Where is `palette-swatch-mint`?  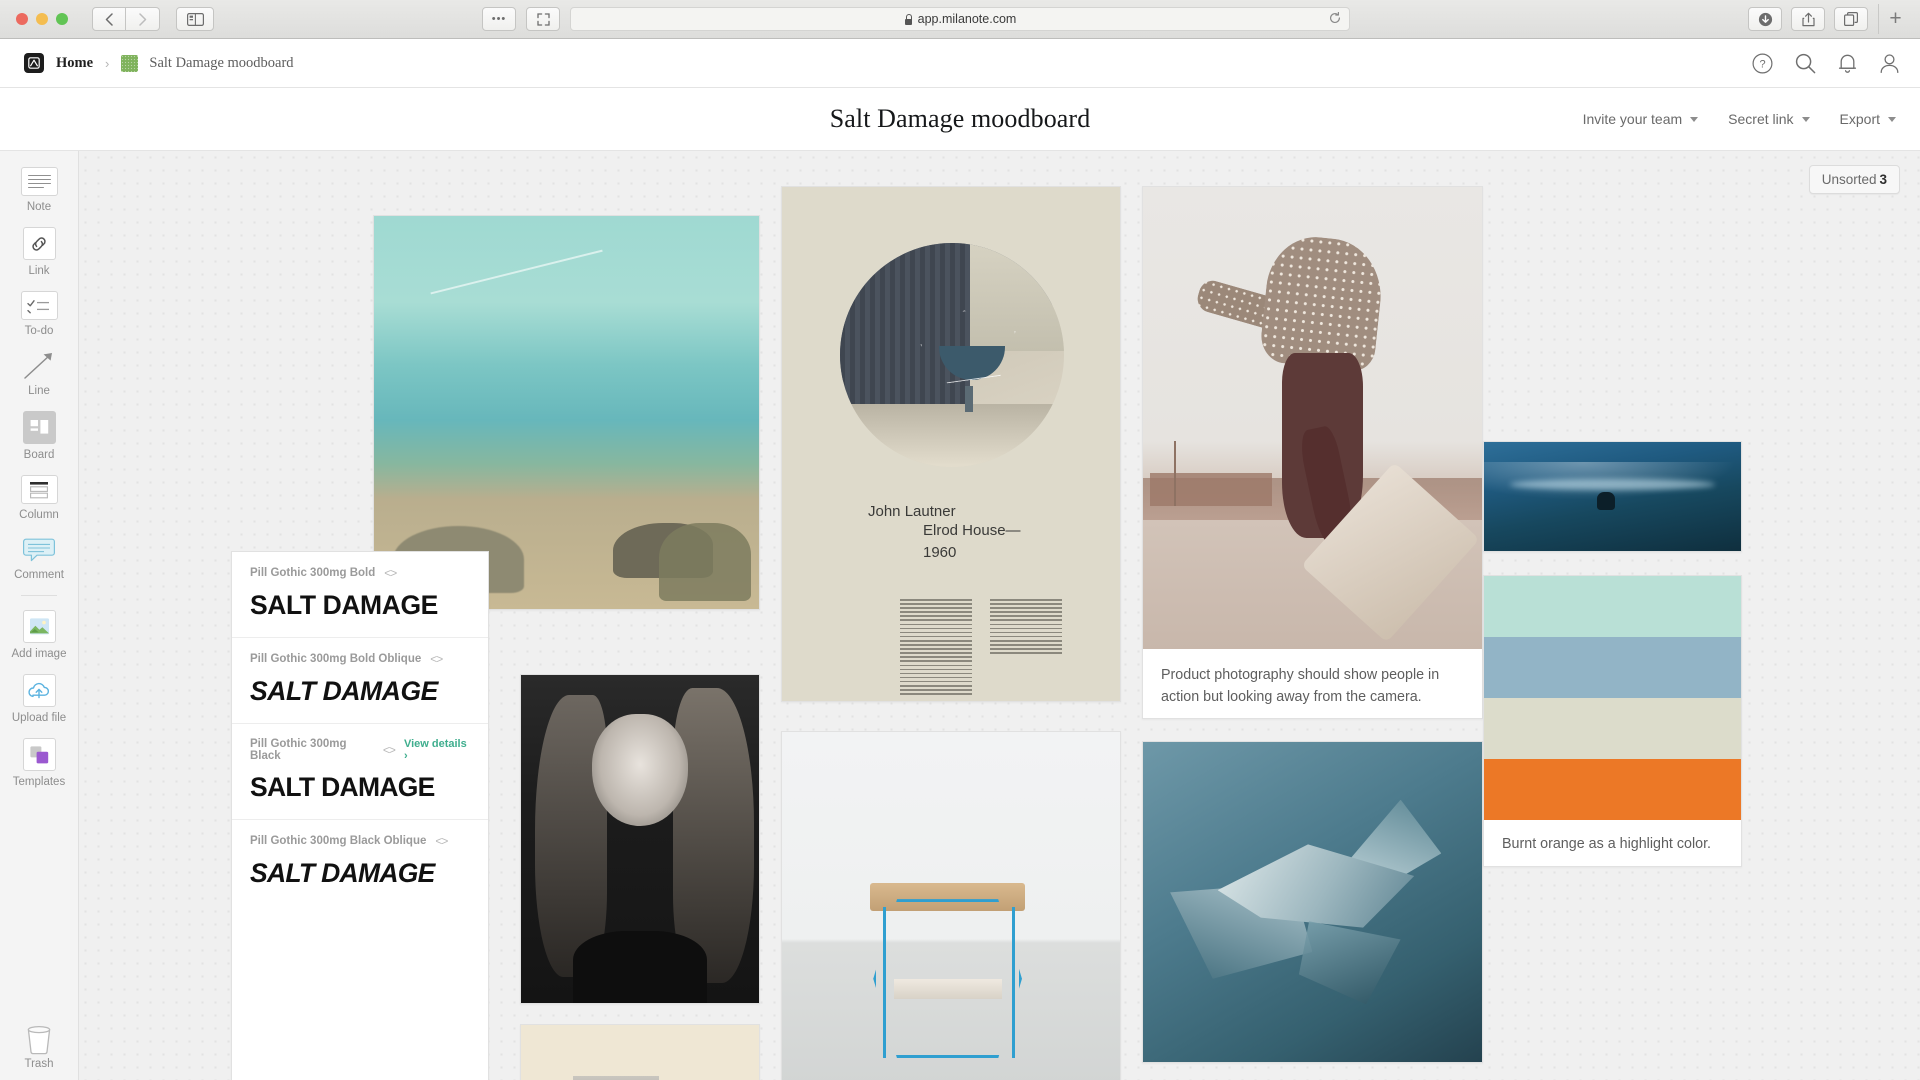
palette-swatch-mint is located at coordinates (1612, 606).